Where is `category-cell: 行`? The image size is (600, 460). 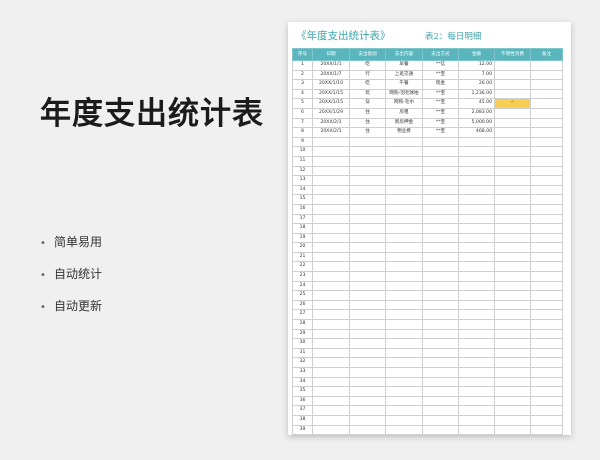 category-cell: 行 is located at coordinates (367, 75).